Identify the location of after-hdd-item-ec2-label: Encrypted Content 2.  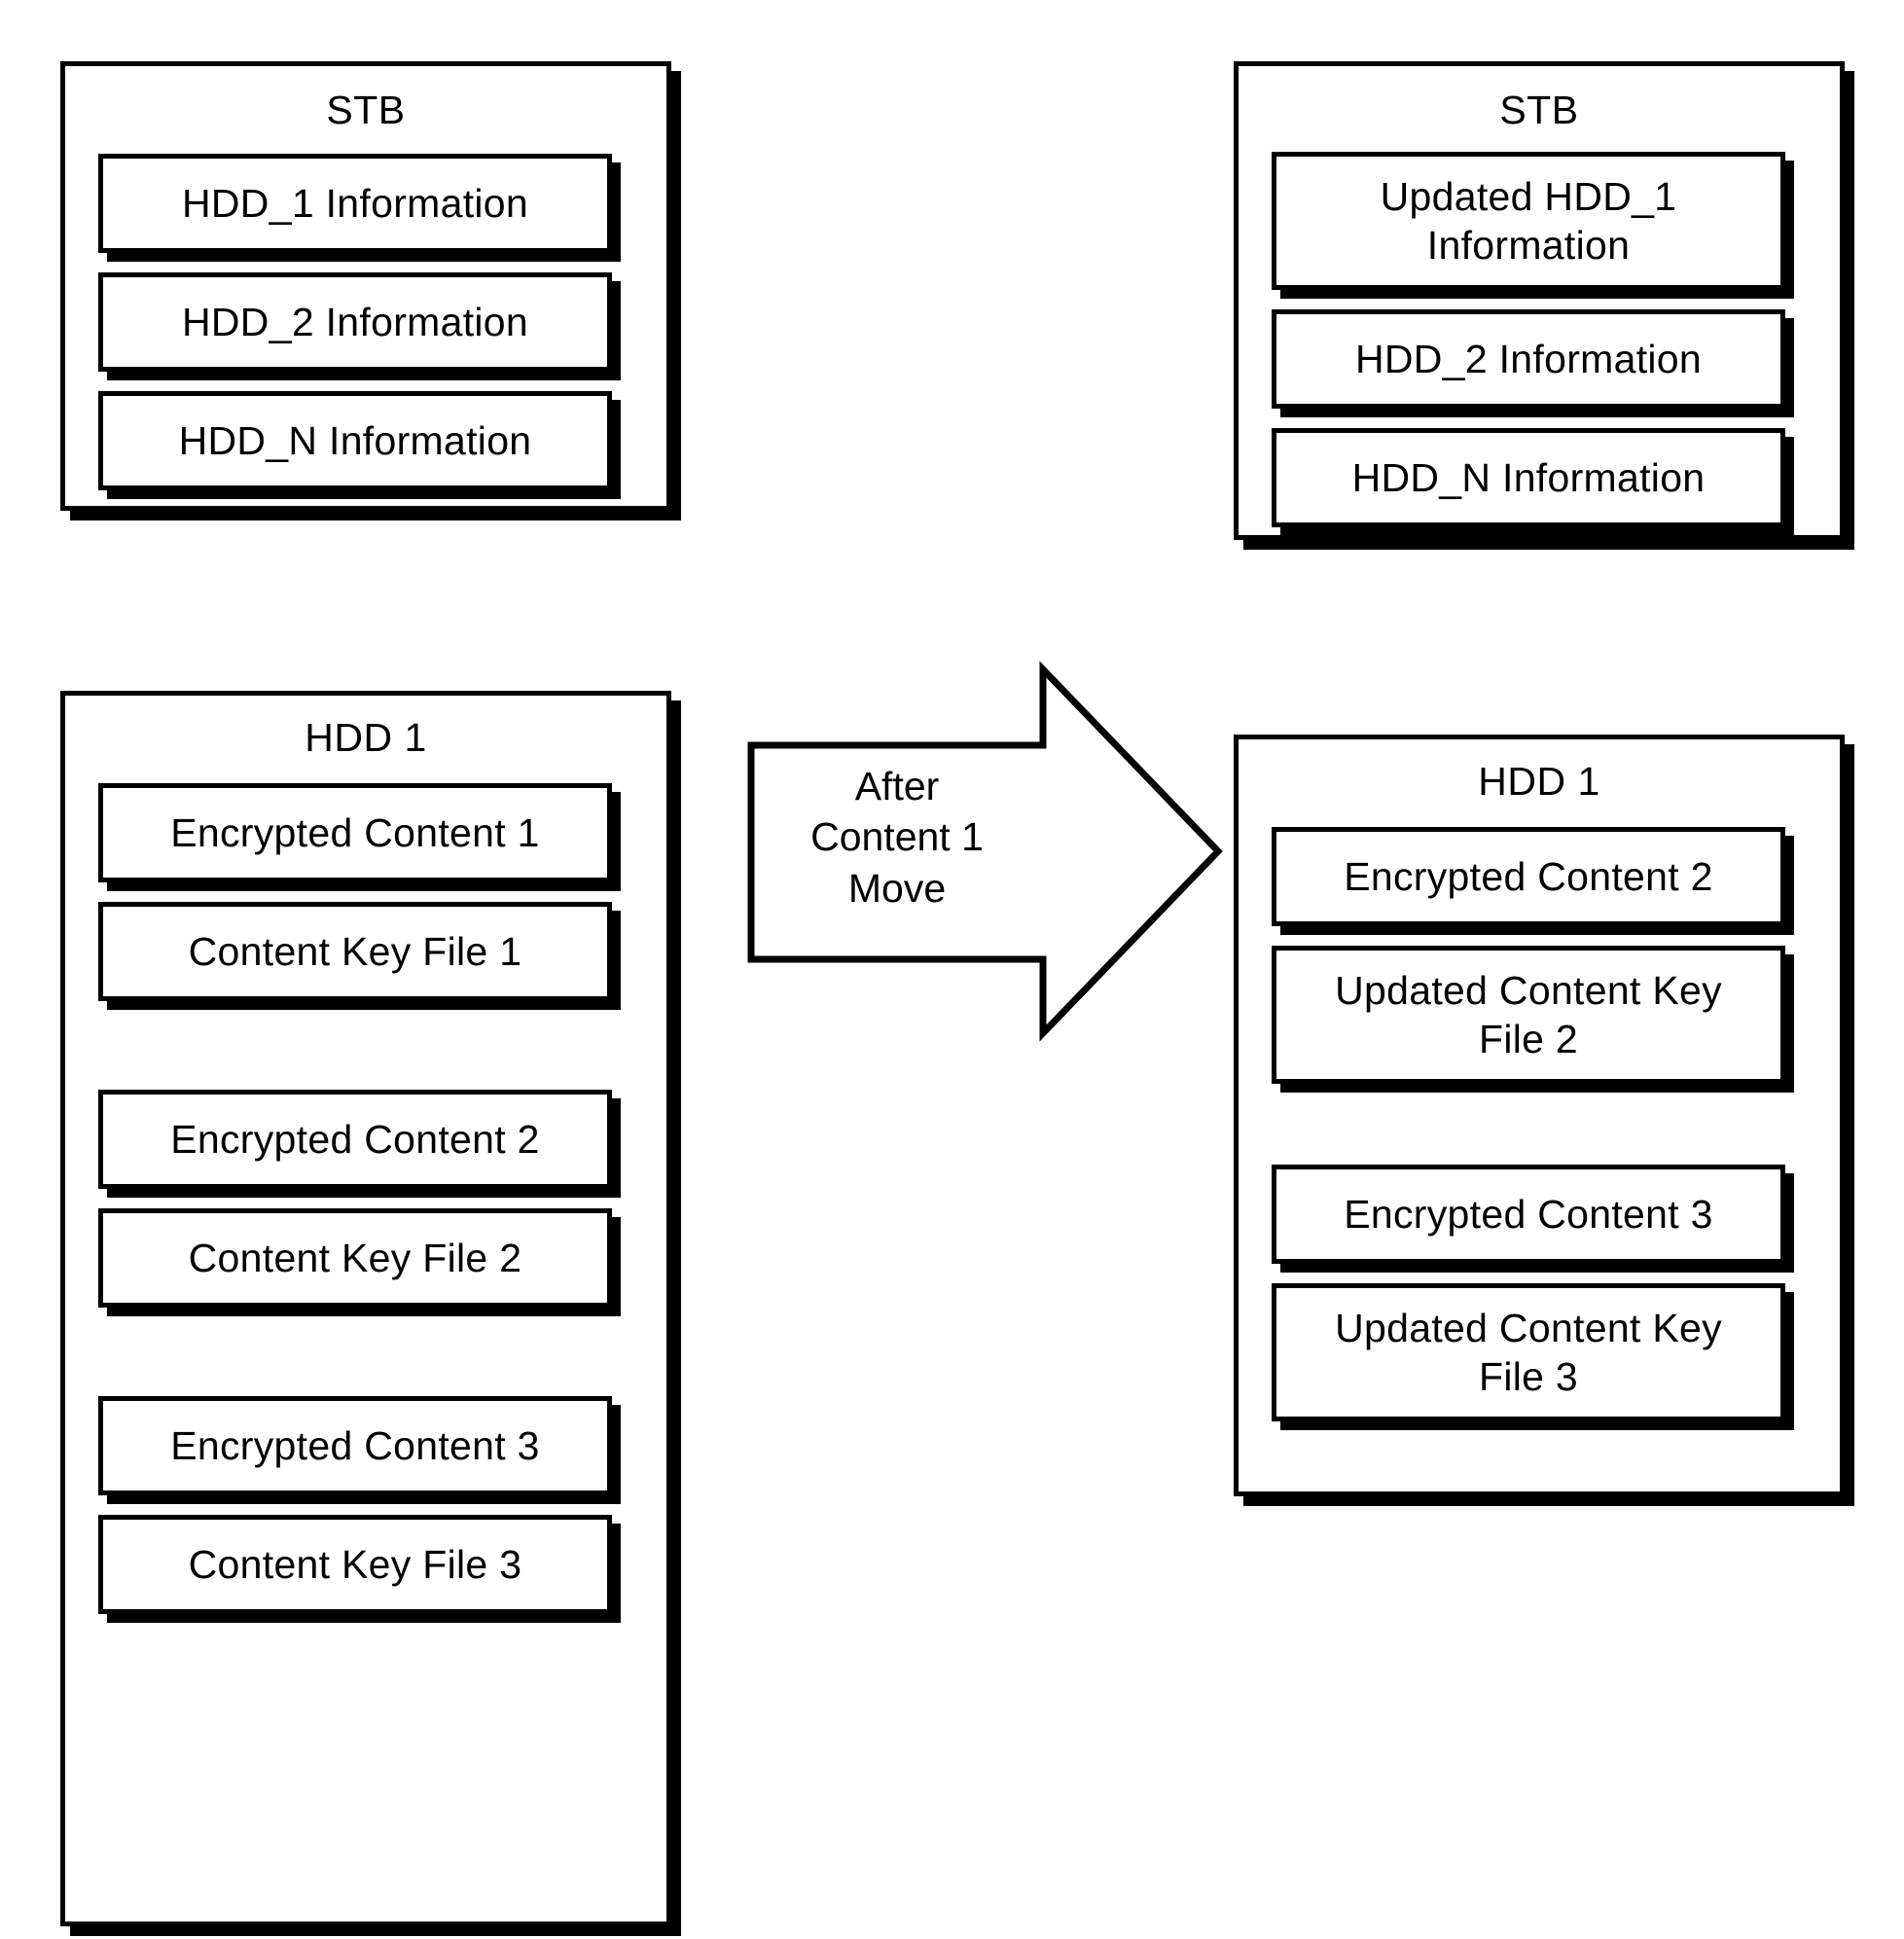
(1528, 876).